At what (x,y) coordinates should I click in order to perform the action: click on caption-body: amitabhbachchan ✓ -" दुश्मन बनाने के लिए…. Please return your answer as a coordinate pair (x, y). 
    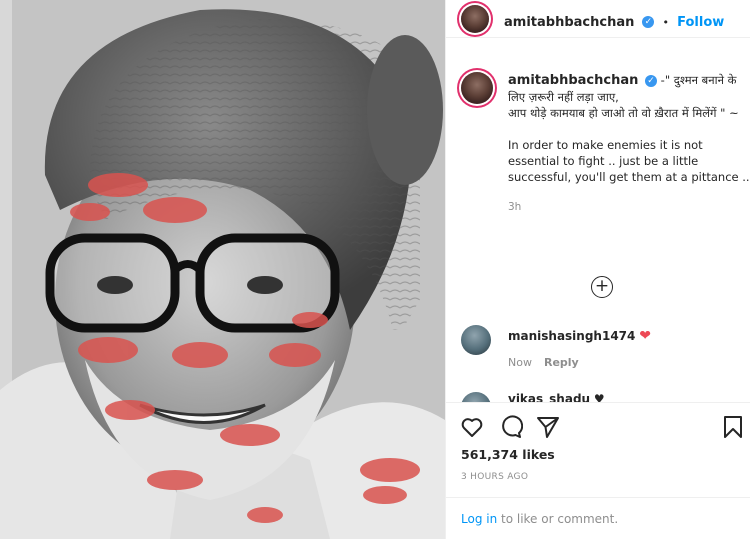
    Looking at the image, I should click on (629, 143).